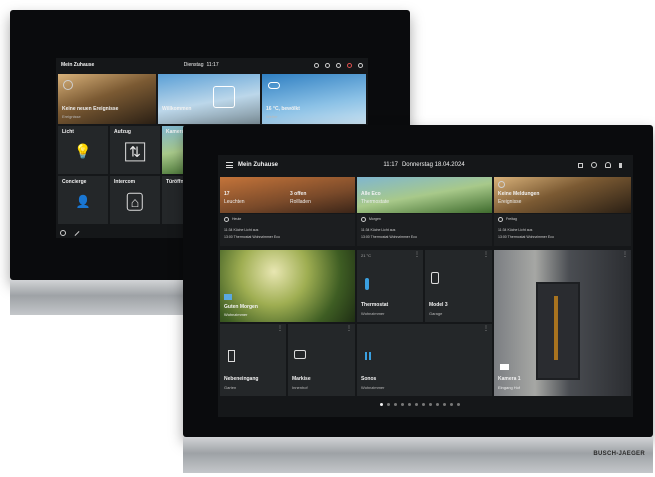  Describe the element at coordinates (258, 165) in the screenshot. I see `front-title: Mein Zuhause` at that location.